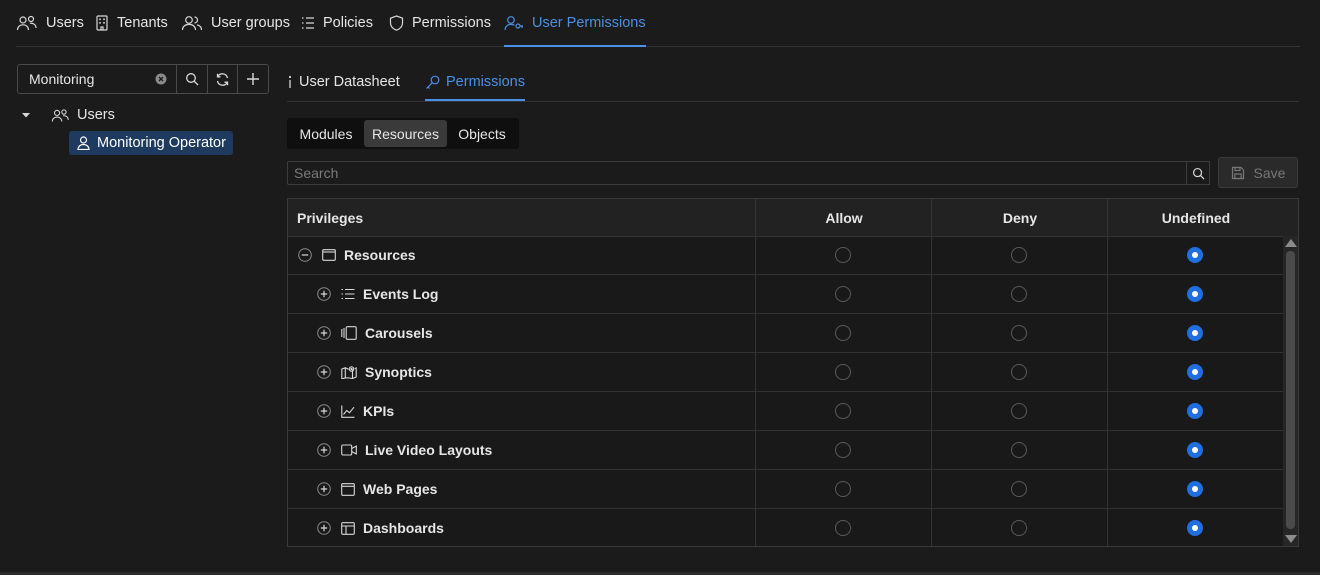 Image resolution: width=1320 pixels, height=575 pixels. I want to click on refresh-button, so click(222, 79).